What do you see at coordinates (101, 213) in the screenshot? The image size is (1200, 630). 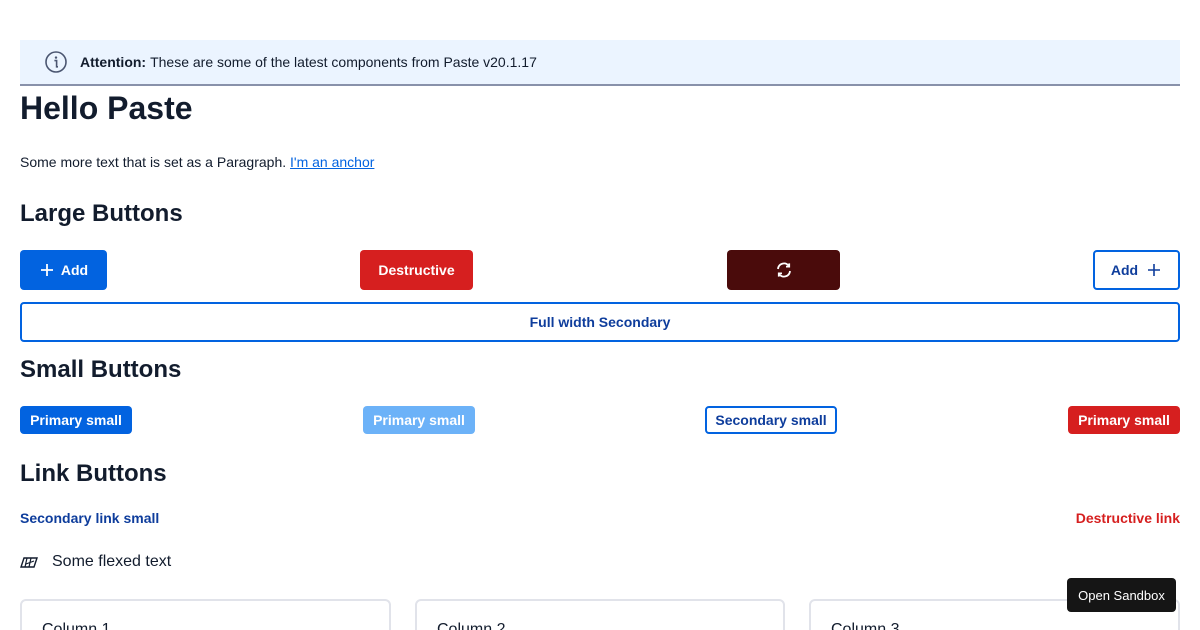 I see `large-buttons-heading: Large Buttons` at bounding box center [101, 213].